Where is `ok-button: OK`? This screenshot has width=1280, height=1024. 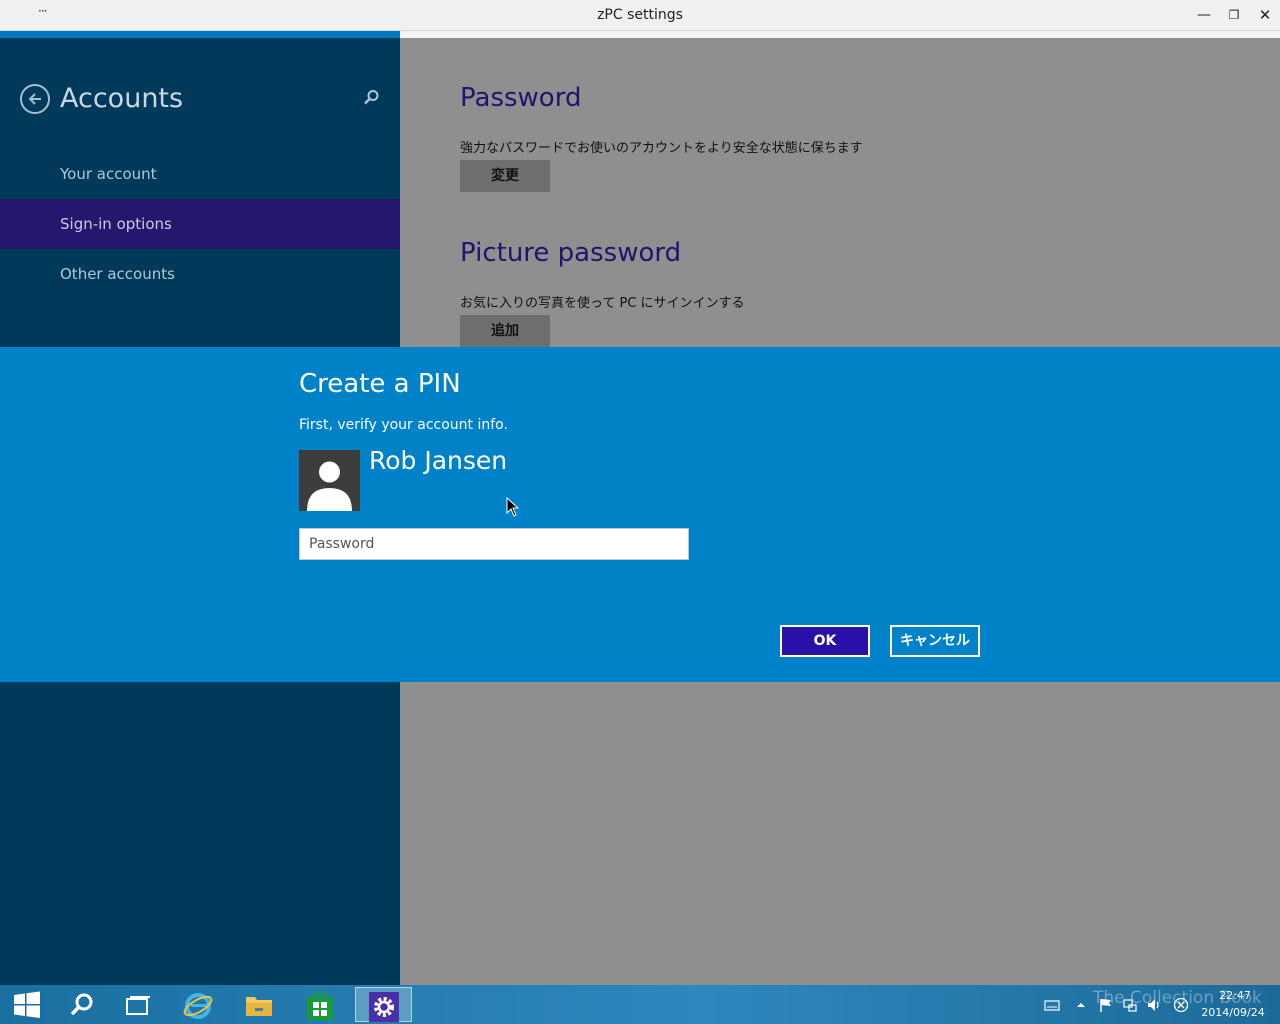 ok-button: OK is located at coordinates (825, 641).